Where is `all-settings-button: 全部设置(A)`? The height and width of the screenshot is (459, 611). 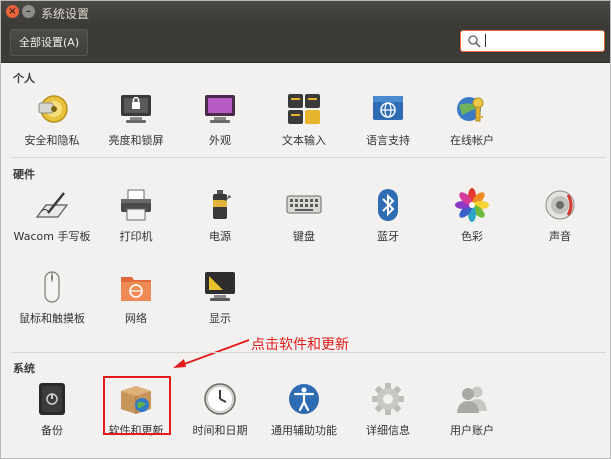 all-settings-button: 全部设置(A) is located at coordinates (49, 42).